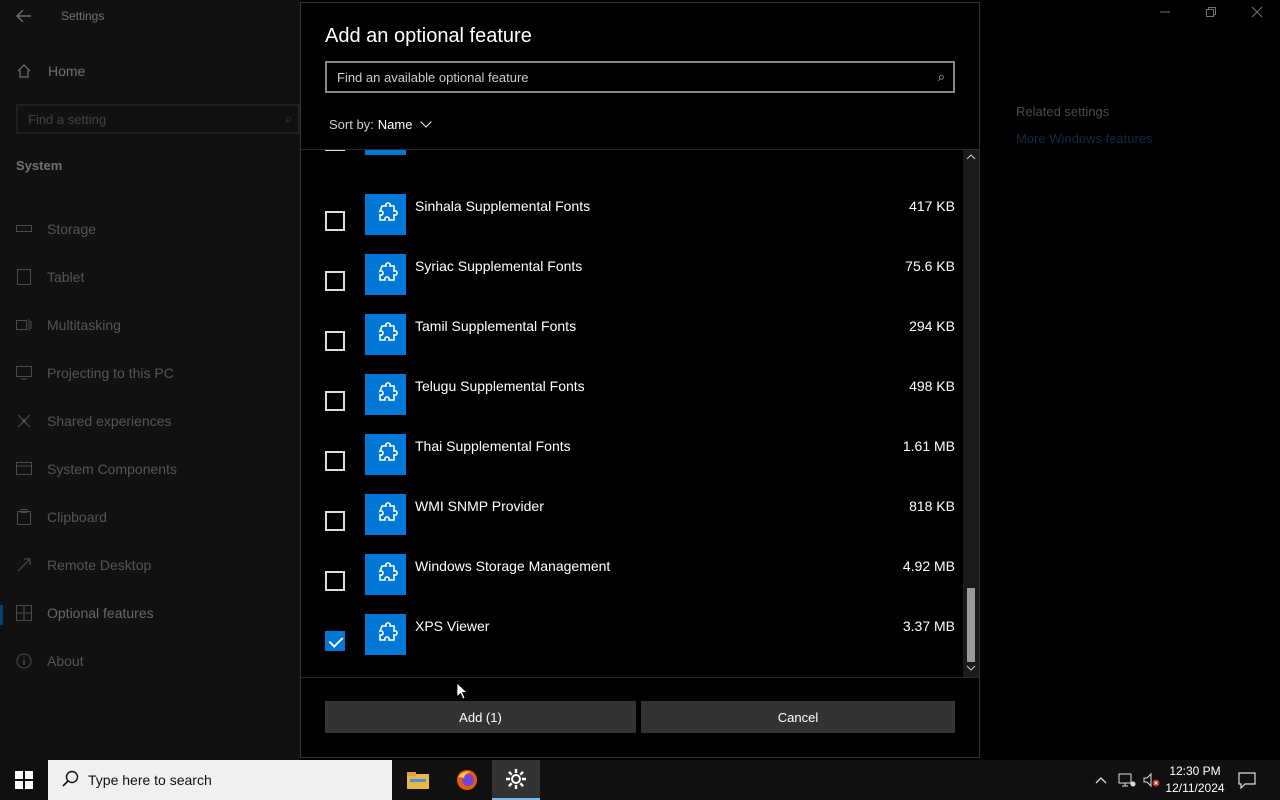 This screenshot has height=800, width=1280. I want to click on dialog-title: Add an optional feature, so click(428, 36).